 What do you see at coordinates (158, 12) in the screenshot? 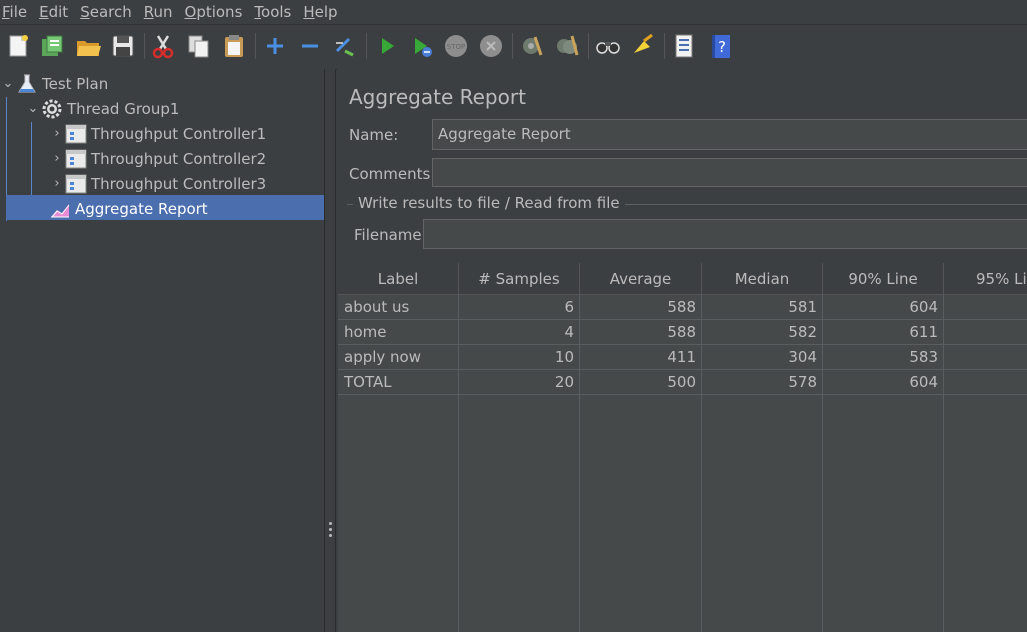
I see `menu-run: Run` at bounding box center [158, 12].